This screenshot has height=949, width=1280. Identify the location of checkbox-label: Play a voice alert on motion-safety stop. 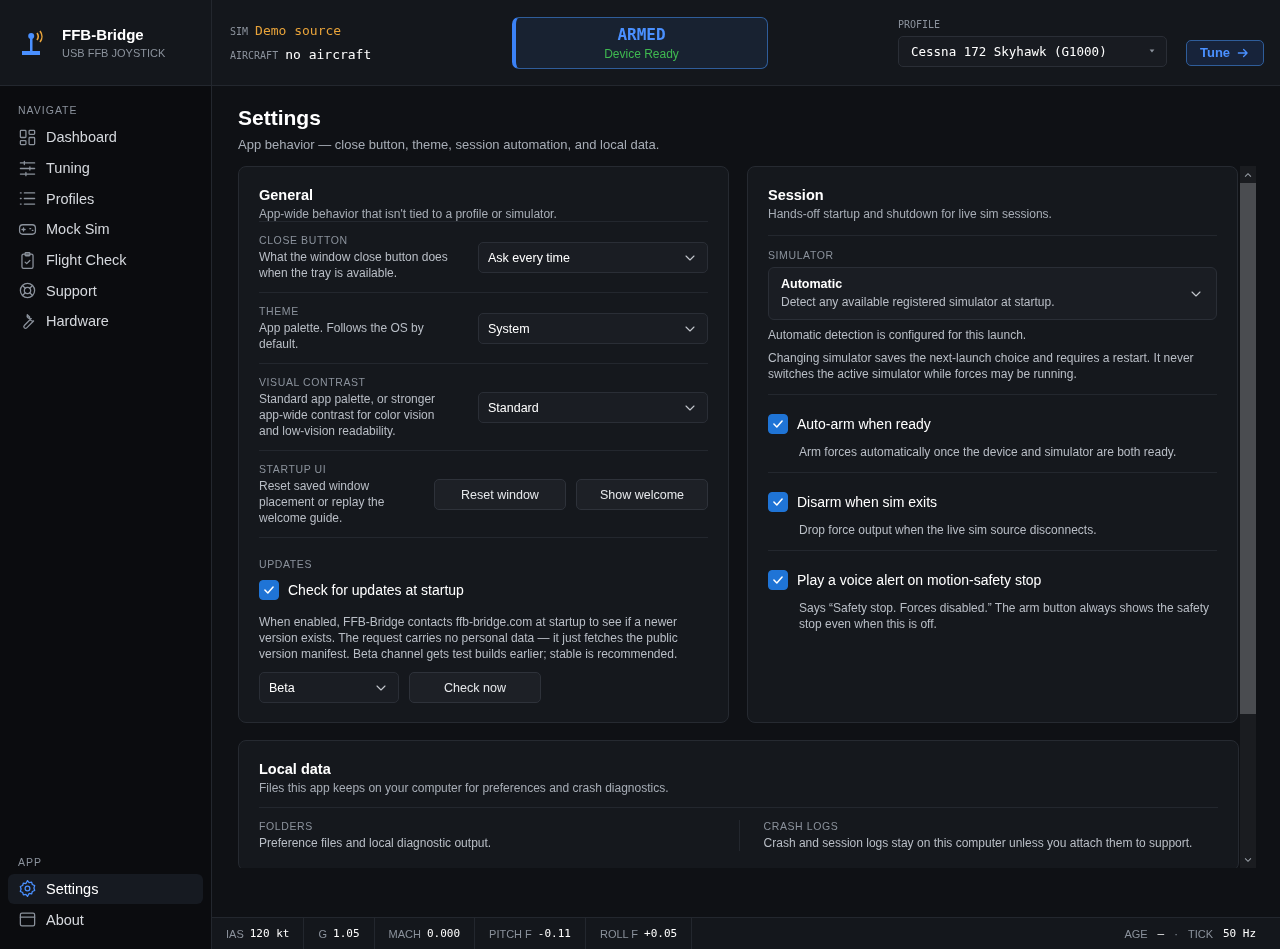
(919, 580).